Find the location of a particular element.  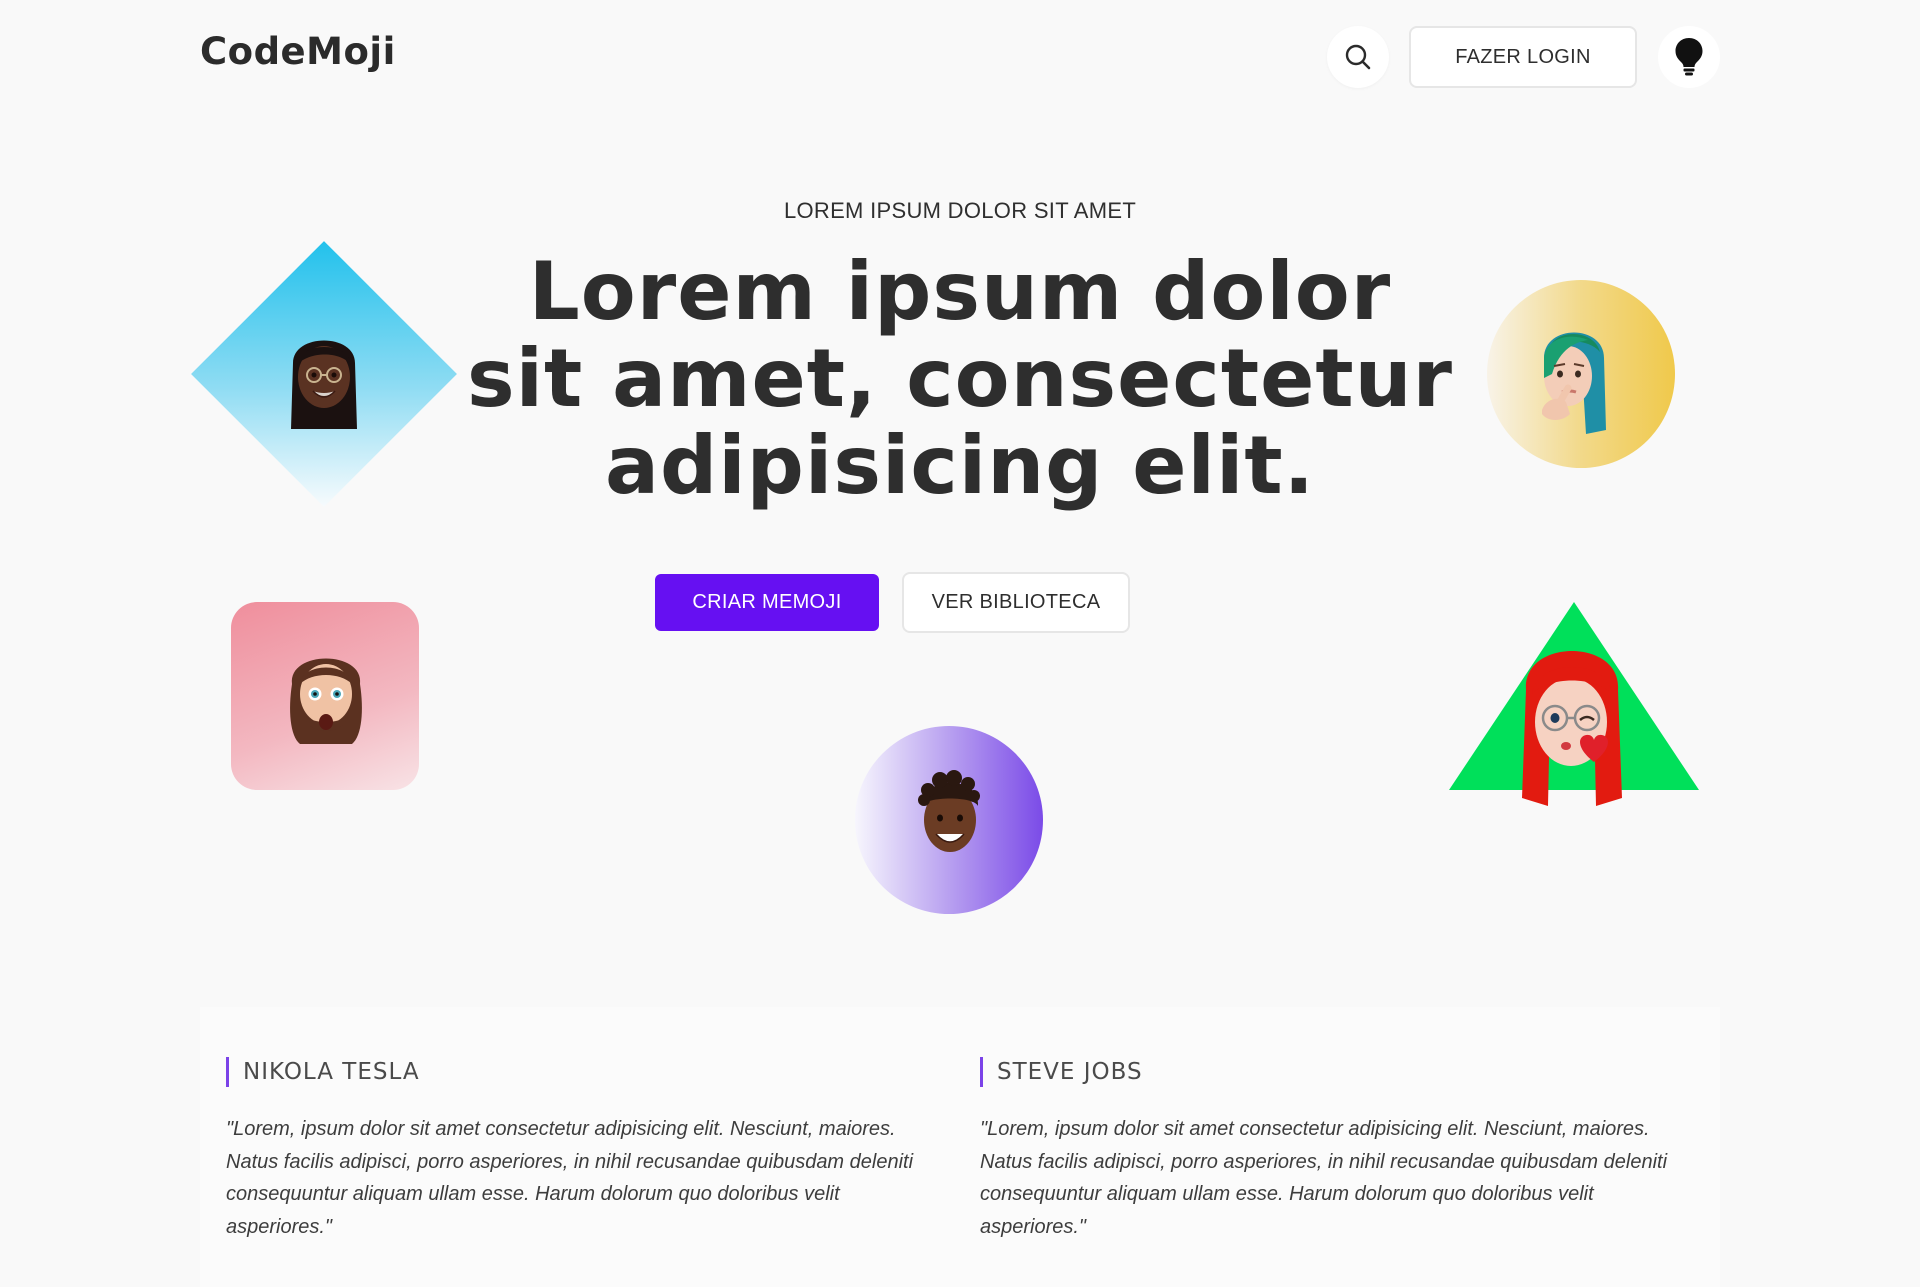

memoji-woman-red-hair is located at coordinates (1572, 728).